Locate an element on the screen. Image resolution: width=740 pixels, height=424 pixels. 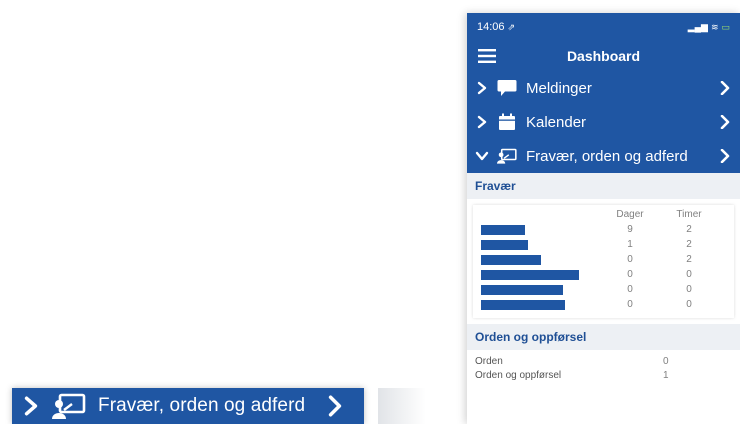
wifi-icon: ≋ is located at coordinates (714, 26).